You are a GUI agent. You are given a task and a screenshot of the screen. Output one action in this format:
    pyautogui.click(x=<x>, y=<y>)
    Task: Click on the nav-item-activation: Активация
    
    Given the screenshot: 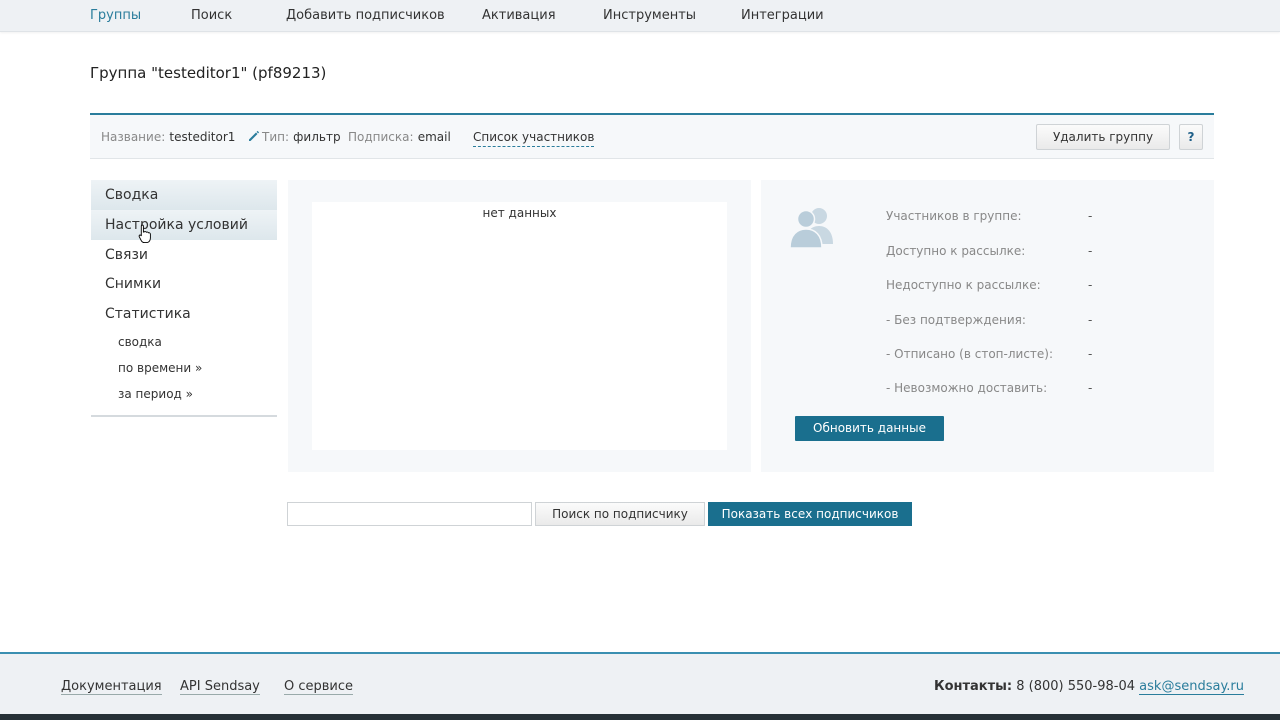 What is the action you would take?
    pyautogui.click(x=519, y=15)
    